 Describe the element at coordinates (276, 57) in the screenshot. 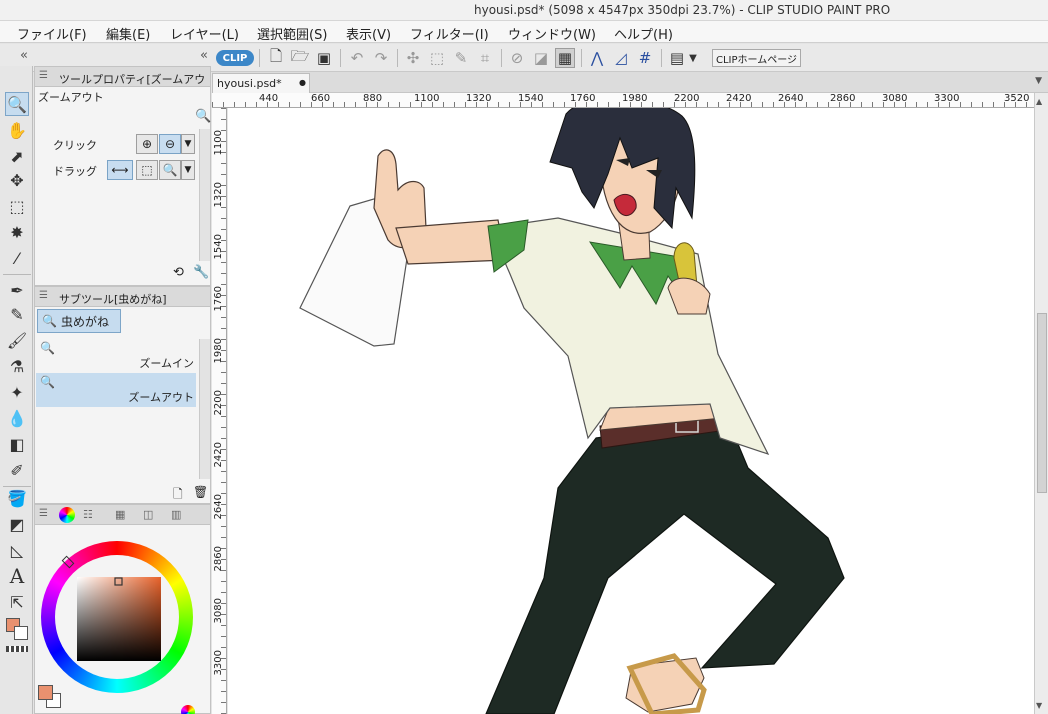

I see `new-file-icon: 🗋` at that location.